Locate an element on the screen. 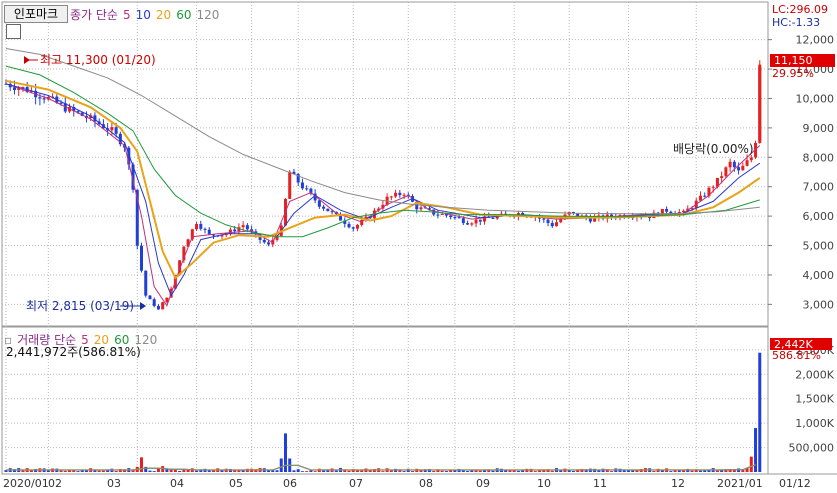 Image resolution: width=837 pixels, height=493 pixels. time-tick-label: 03 is located at coordinates (114, 483).